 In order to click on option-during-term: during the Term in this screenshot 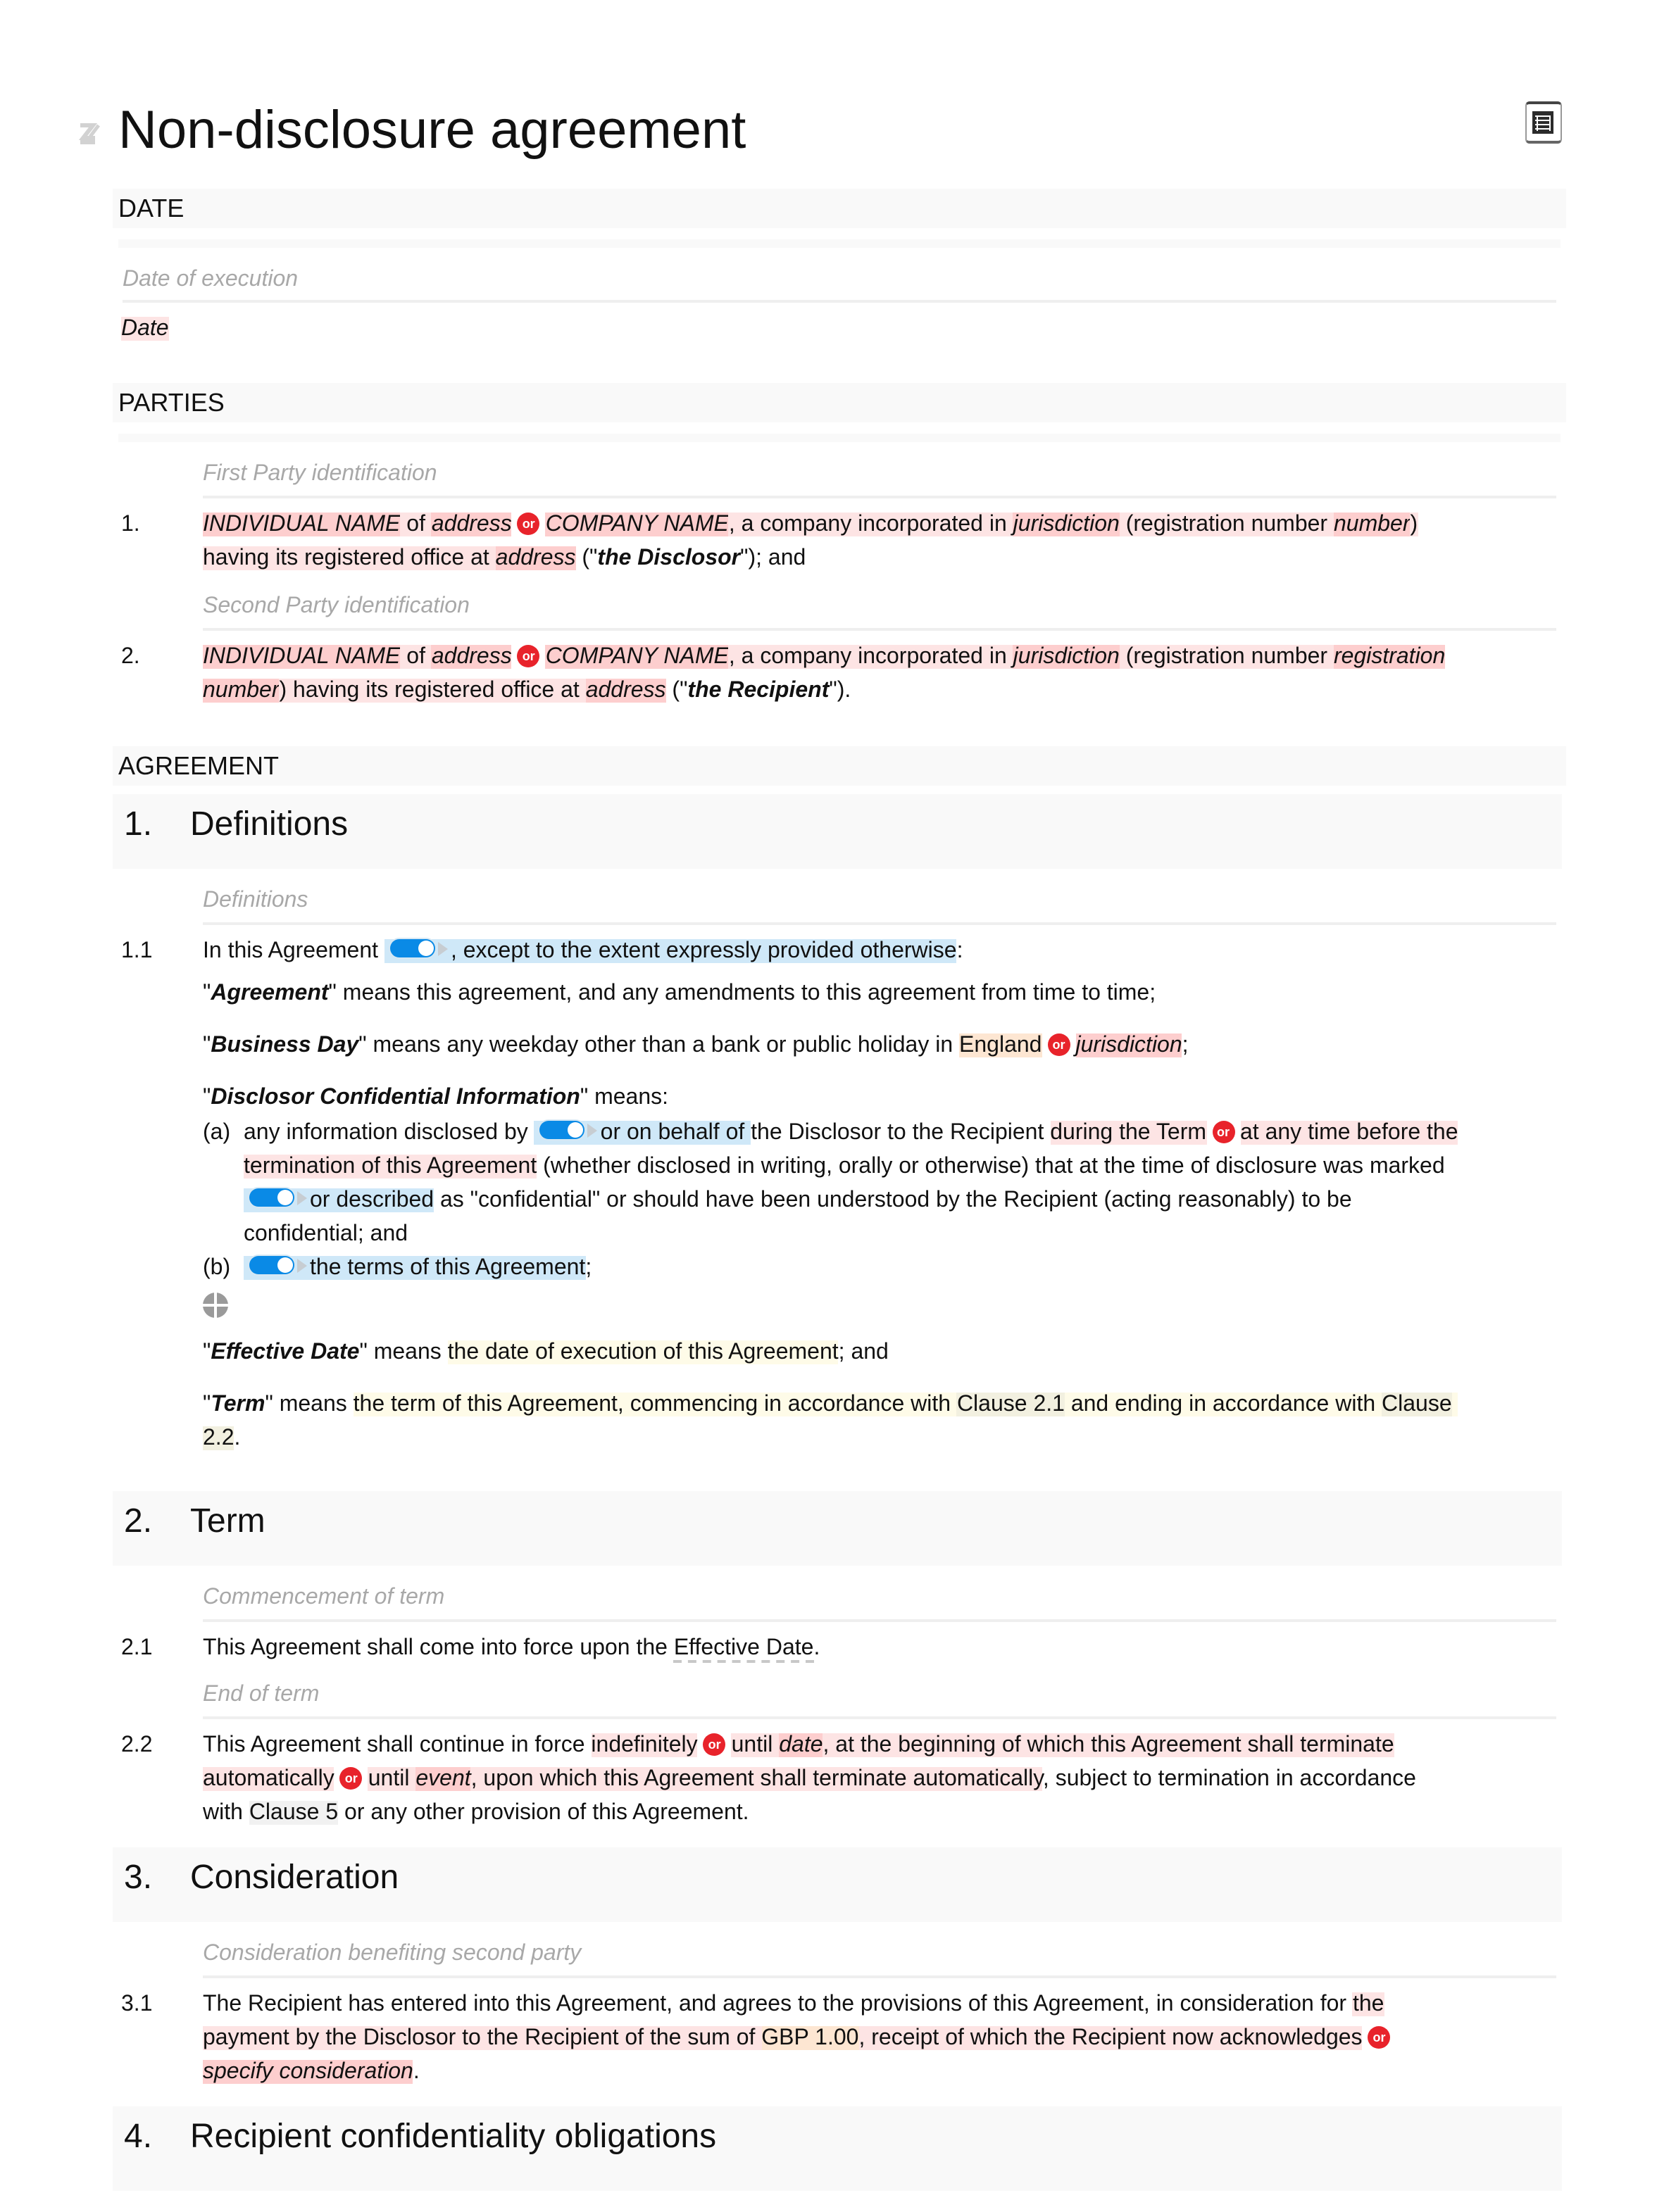, I will do `click(1128, 1133)`.